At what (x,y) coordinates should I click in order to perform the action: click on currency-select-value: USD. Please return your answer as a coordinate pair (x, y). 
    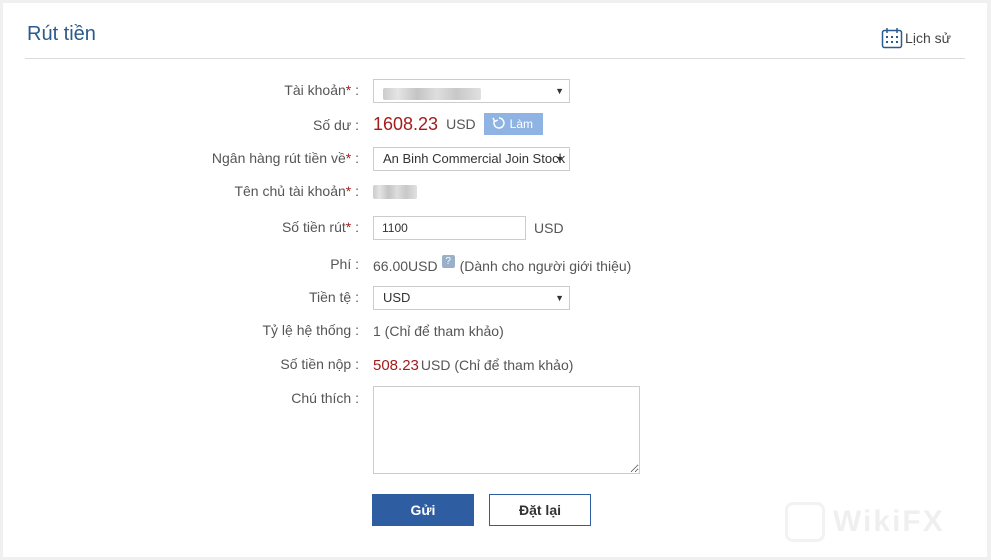
    Looking at the image, I should click on (397, 297).